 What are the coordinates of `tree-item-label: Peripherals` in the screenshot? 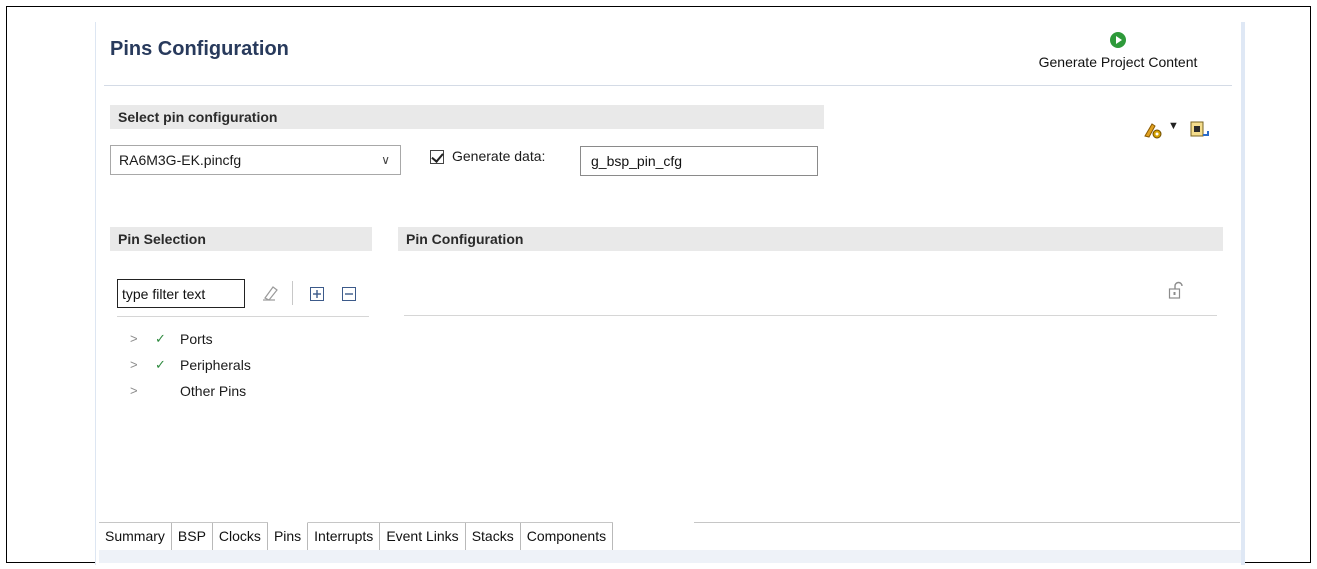 It's located at (215, 365).